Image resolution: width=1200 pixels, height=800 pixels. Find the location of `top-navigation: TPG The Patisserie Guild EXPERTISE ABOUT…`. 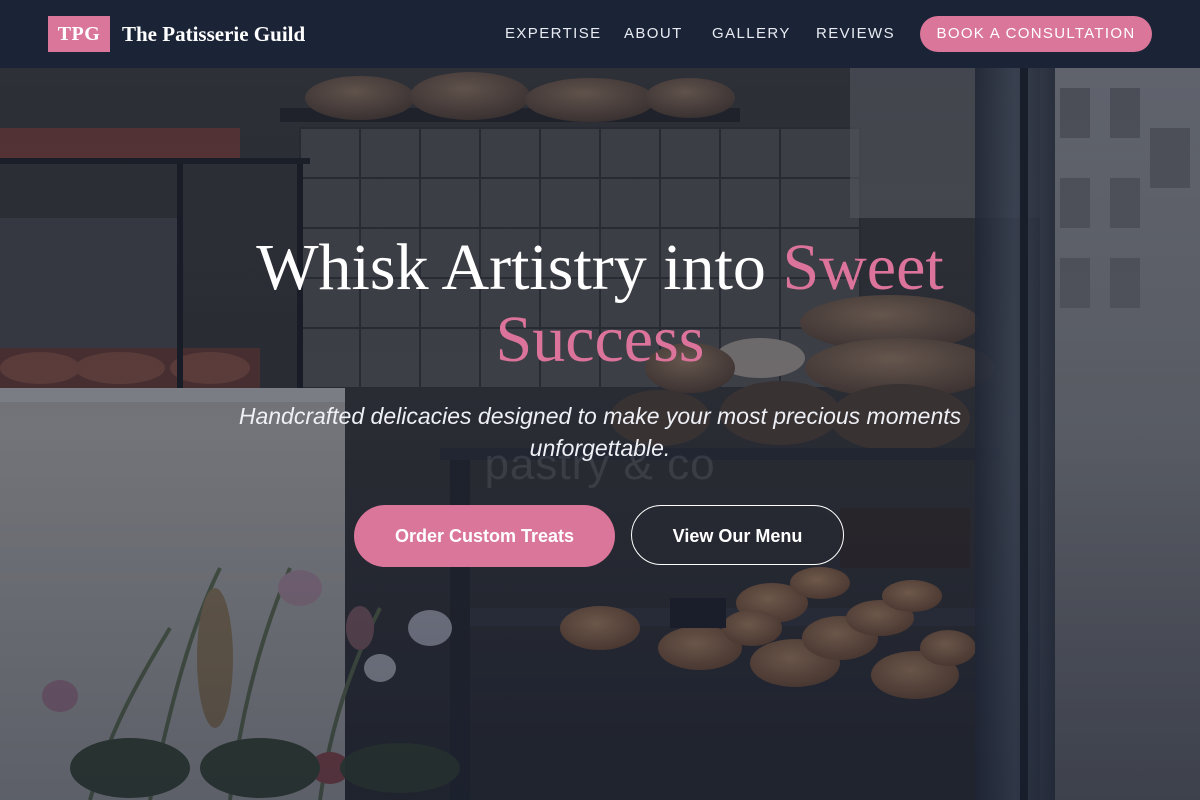

top-navigation: TPG The Patisserie Guild EXPERTISE ABOUT… is located at coordinates (600, 34).